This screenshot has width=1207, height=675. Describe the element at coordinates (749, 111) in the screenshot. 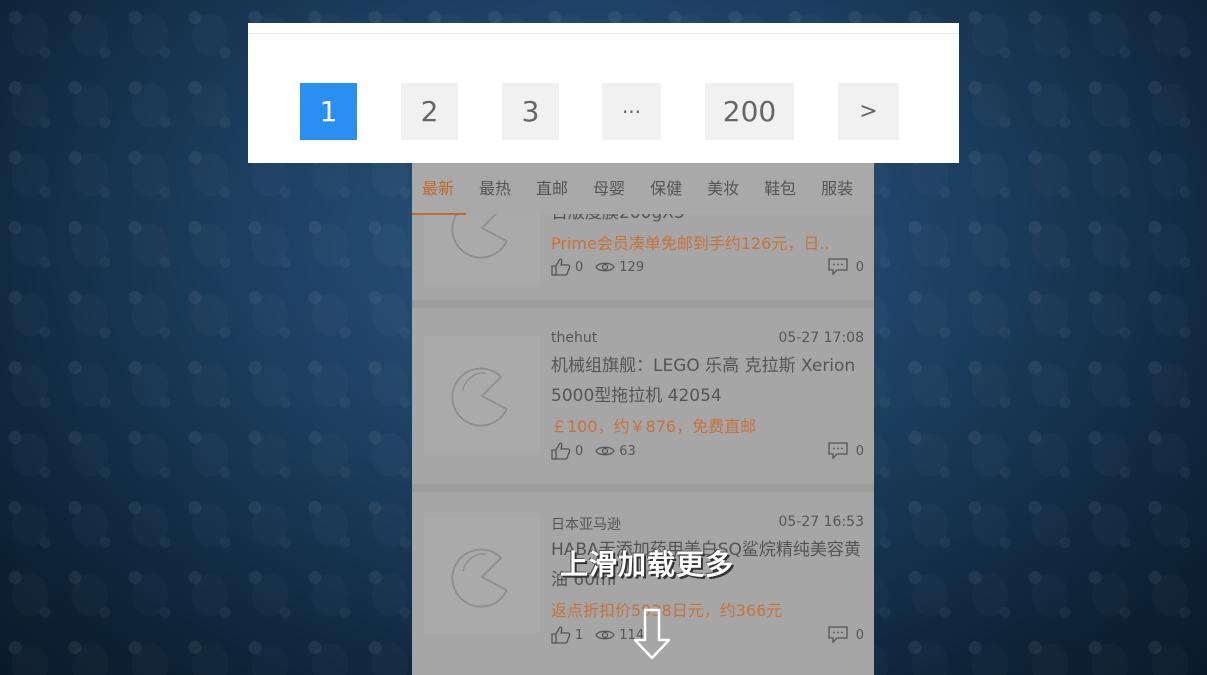

I see `page-button-200: 200` at that location.